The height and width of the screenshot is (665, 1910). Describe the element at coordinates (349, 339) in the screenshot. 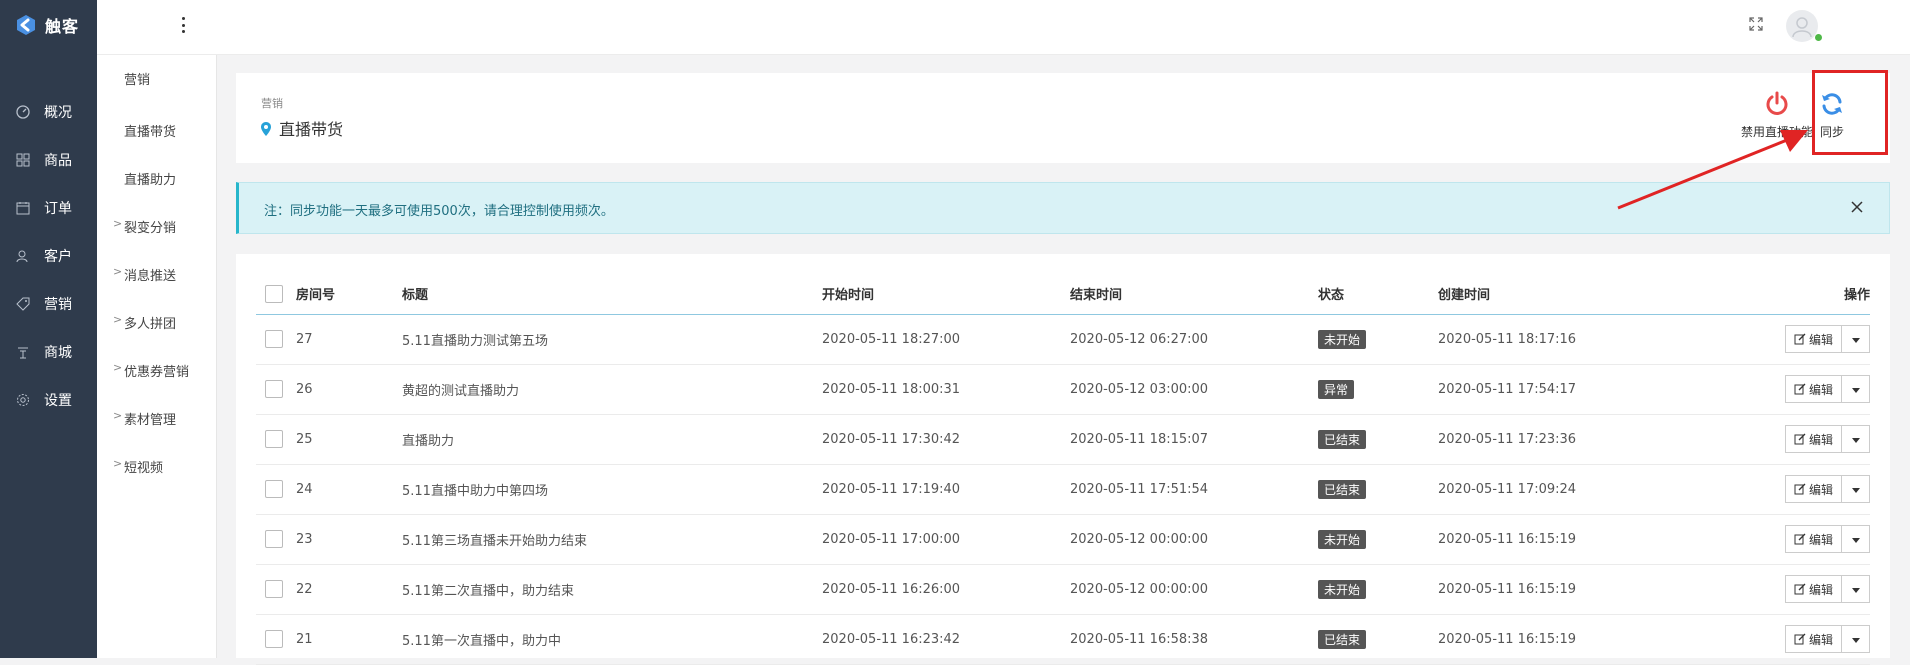

I see `cell-room: 27` at that location.